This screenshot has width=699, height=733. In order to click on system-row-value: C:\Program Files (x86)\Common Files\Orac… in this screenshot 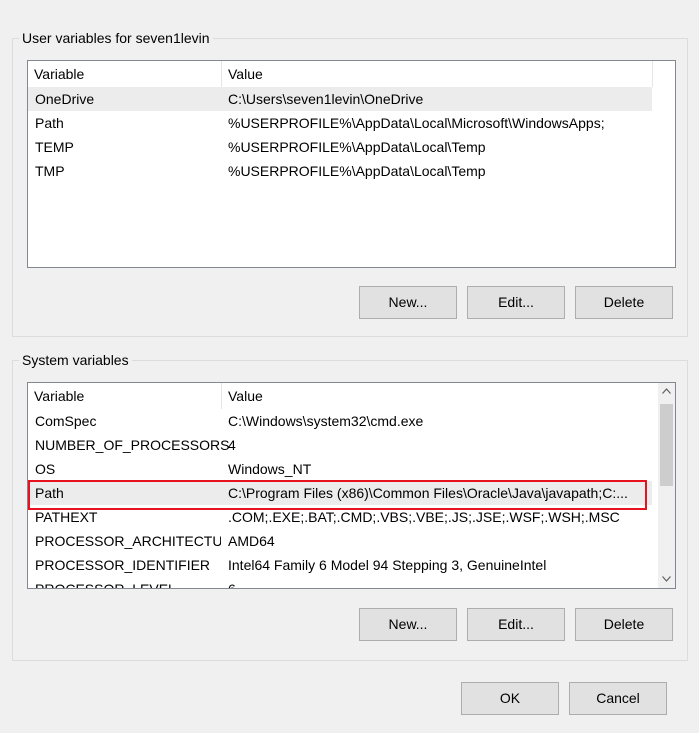, I will do `click(428, 493)`.